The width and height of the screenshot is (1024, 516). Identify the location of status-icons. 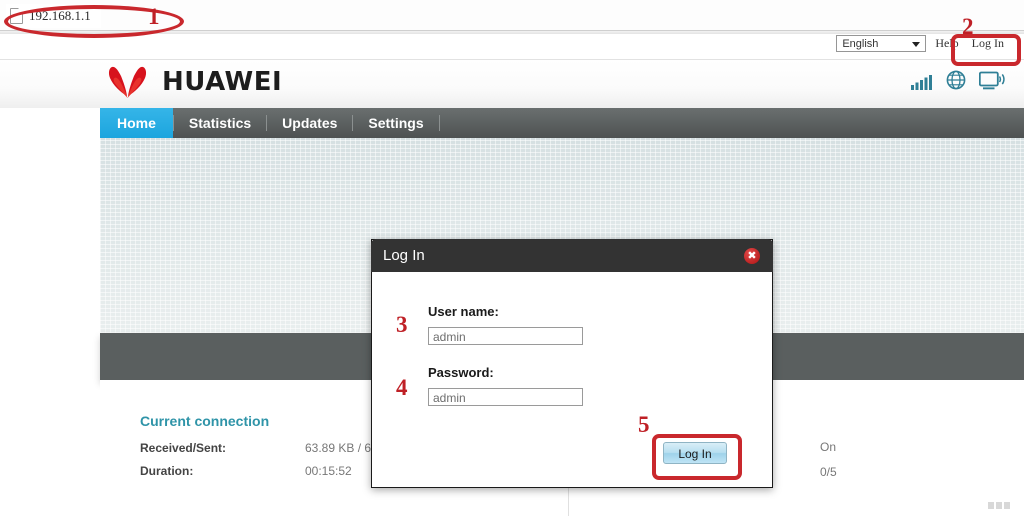
(958, 80).